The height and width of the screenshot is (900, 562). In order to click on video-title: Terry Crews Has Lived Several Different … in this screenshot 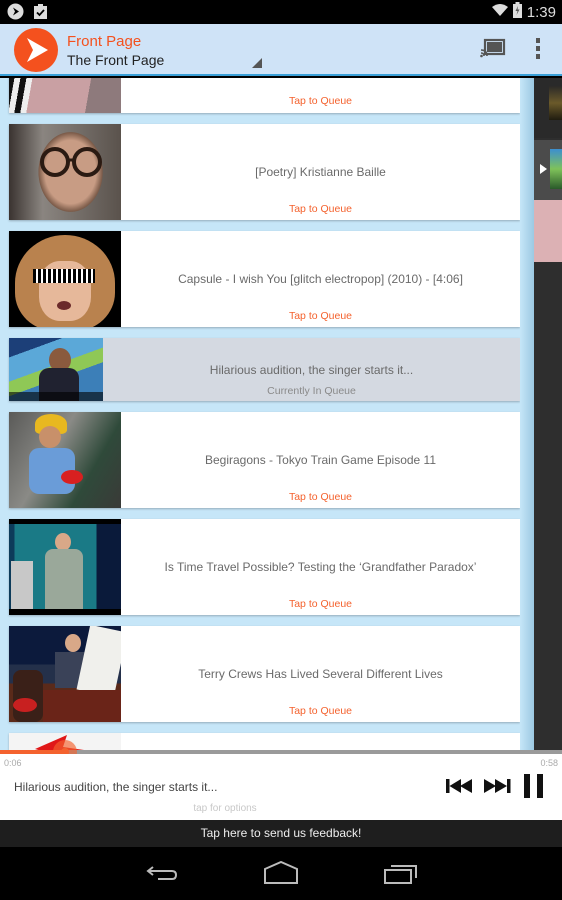, I will do `click(320, 674)`.